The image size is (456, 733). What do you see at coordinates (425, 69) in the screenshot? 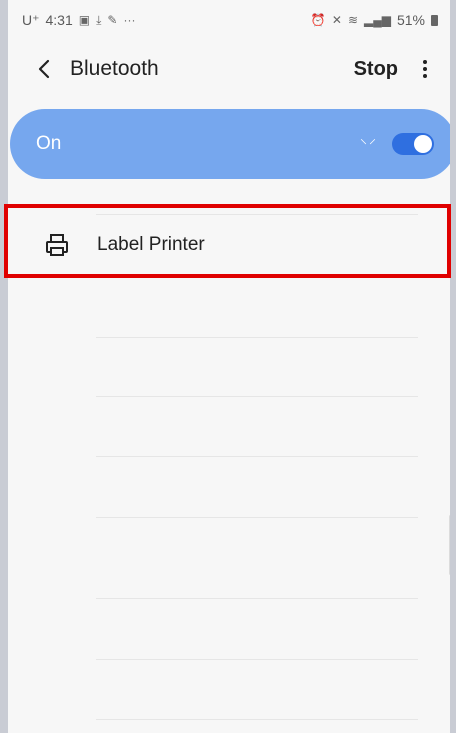
I see `more-options-icon` at bounding box center [425, 69].